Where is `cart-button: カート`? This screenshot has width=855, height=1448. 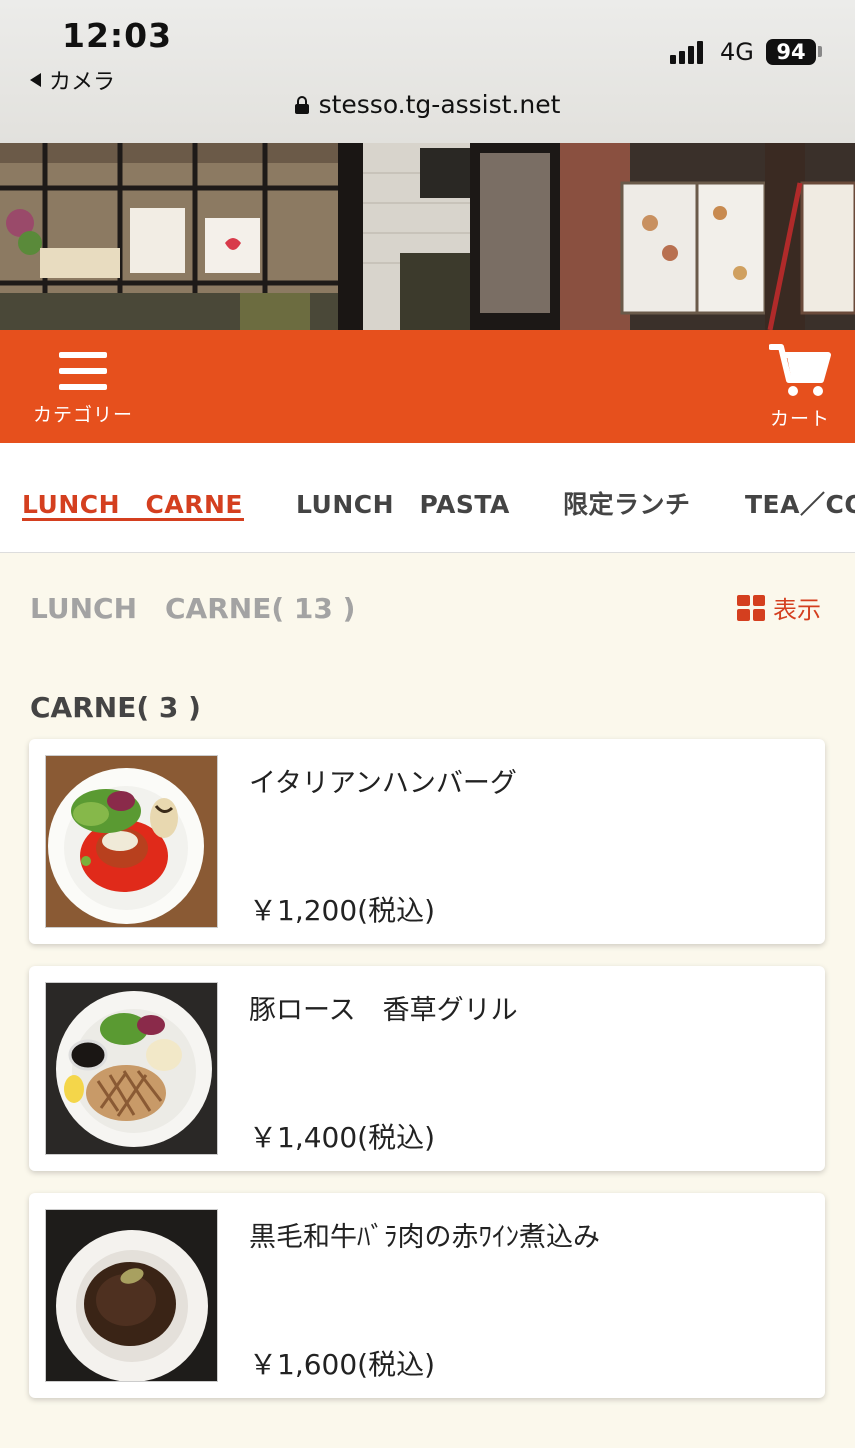
cart-button: カート is located at coordinates (800, 387).